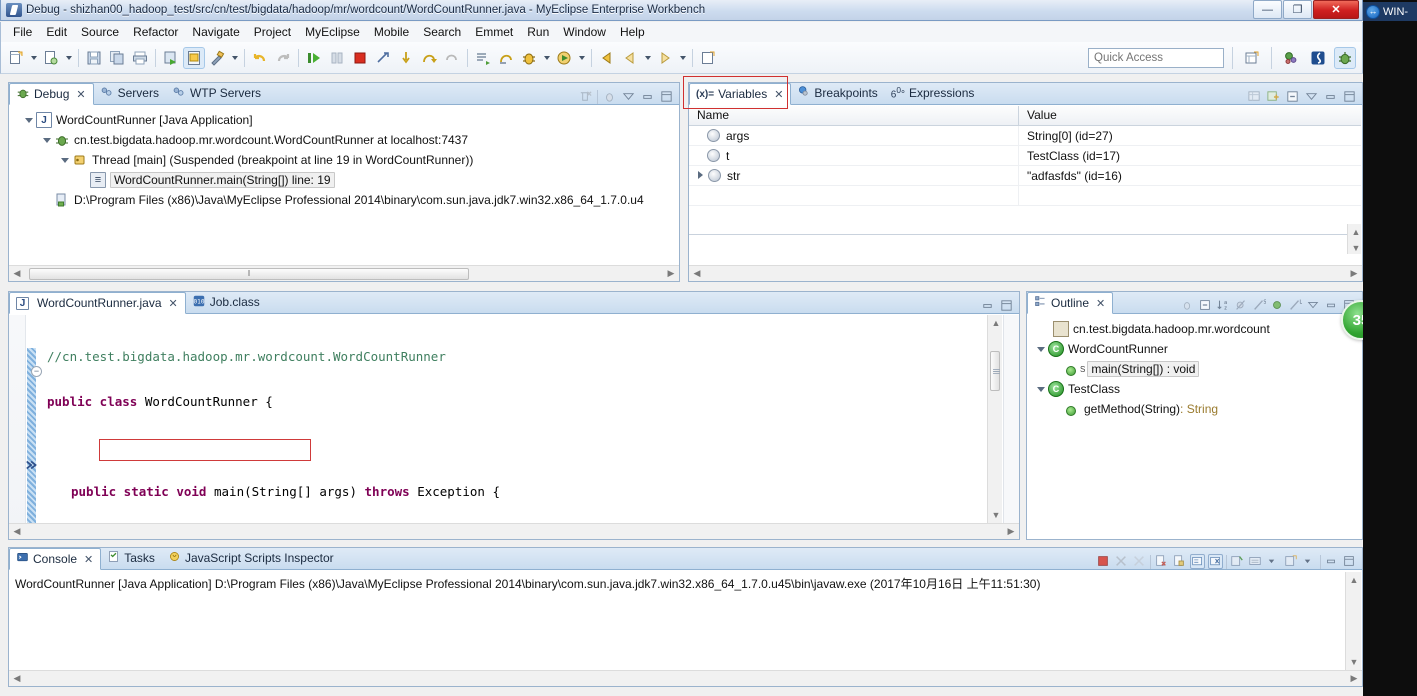 The width and height of the screenshot is (1417, 696). Describe the element at coordinates (1187, 305) in the screenshot. I see `link-with-editor-icon` at that location.